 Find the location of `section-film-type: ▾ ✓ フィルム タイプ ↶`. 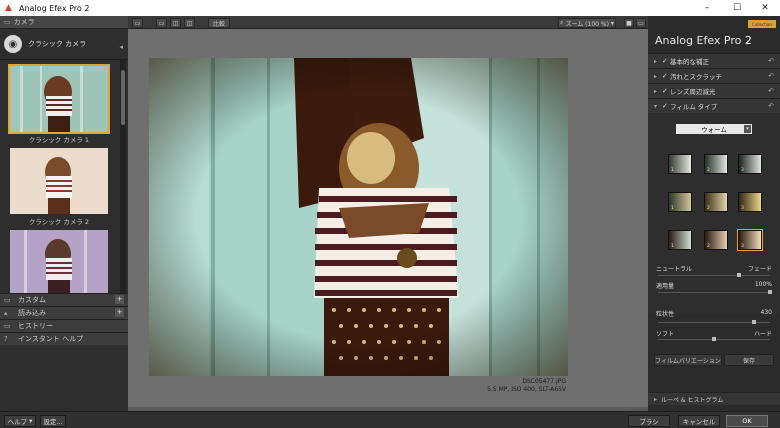

section-film-type: ▾ ✓ フィルム タイプ ↶ is located at coordinates (714, 105).